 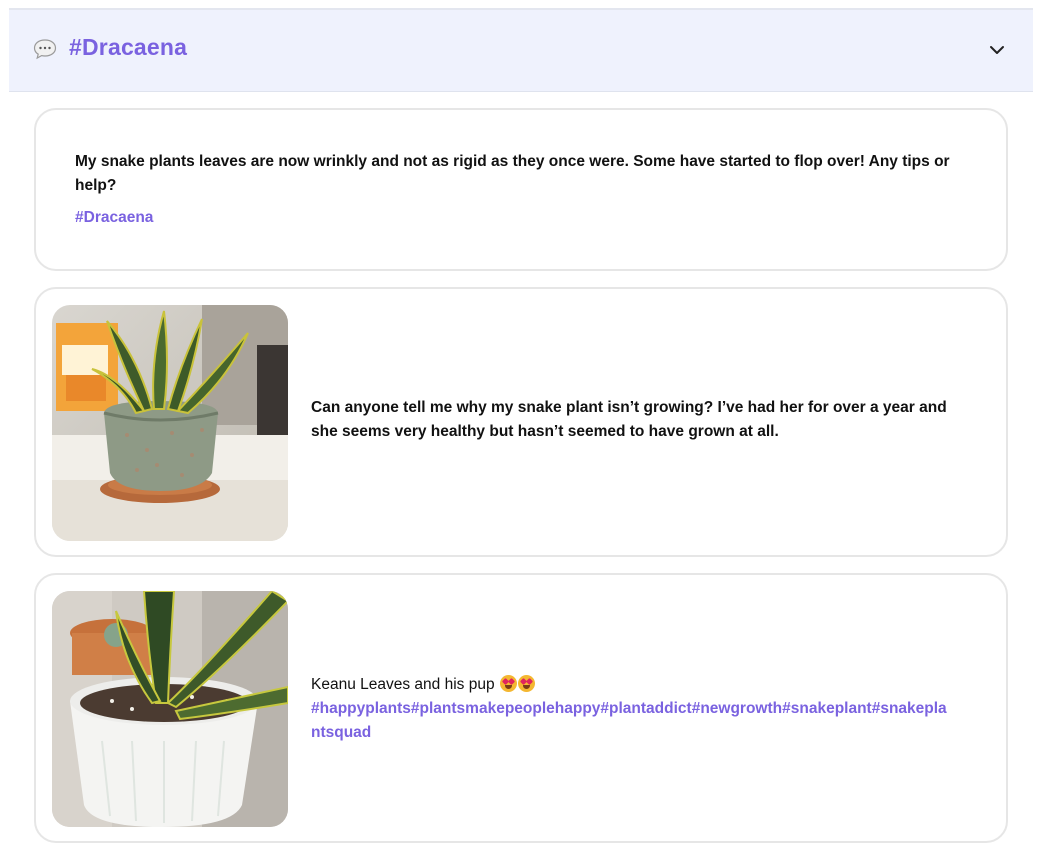 I want to click on topic-title: #Dracaena, so click(x=128, y=47).